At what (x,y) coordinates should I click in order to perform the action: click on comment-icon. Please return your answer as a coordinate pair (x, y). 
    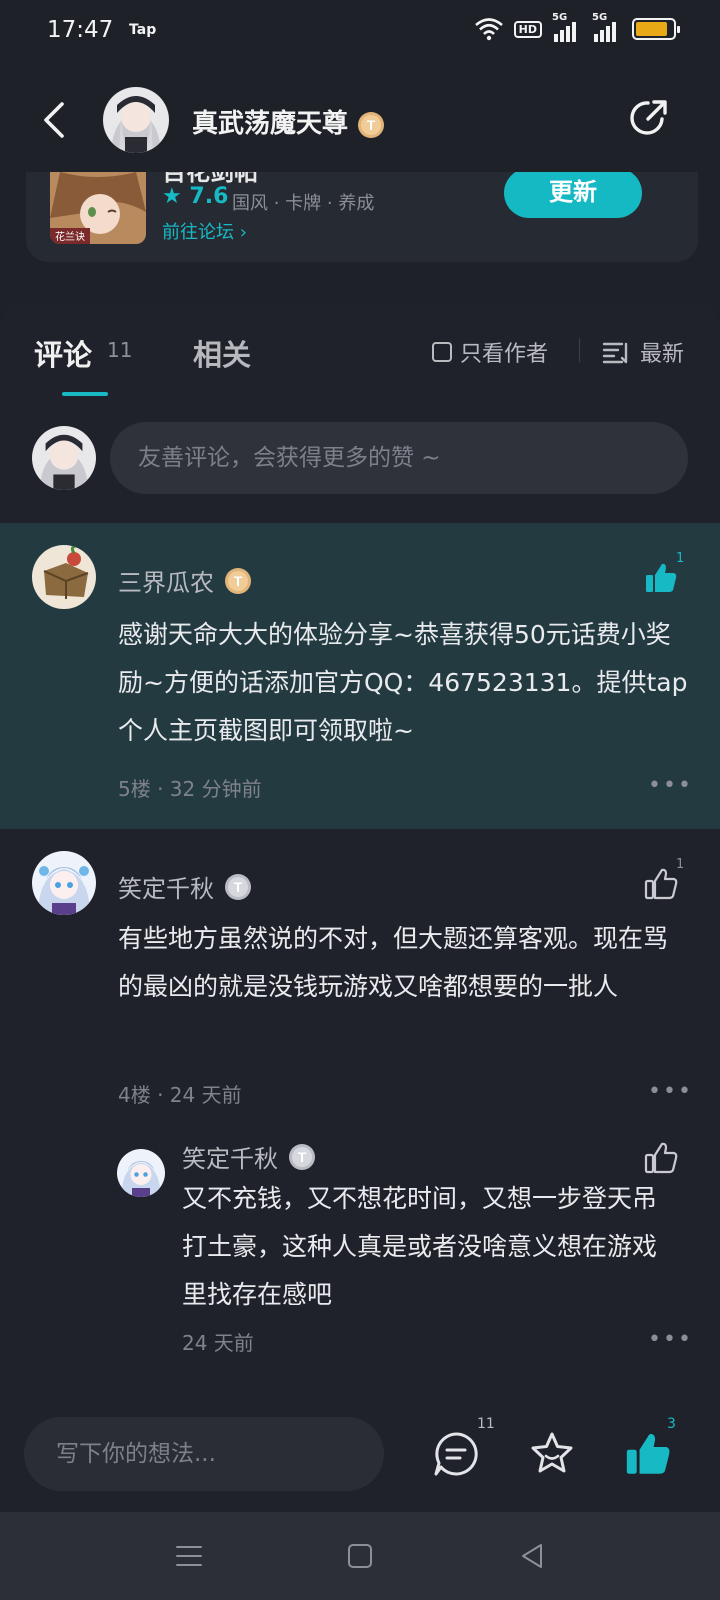
    Looking at the image, I should click on (456, 1454).